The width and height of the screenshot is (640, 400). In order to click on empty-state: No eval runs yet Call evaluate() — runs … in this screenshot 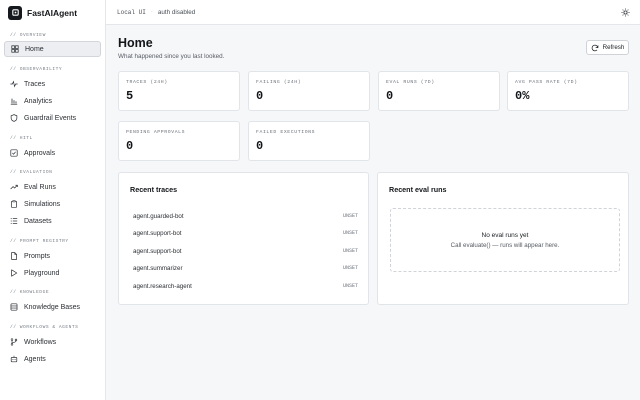, I will do `click(505, 240)`.